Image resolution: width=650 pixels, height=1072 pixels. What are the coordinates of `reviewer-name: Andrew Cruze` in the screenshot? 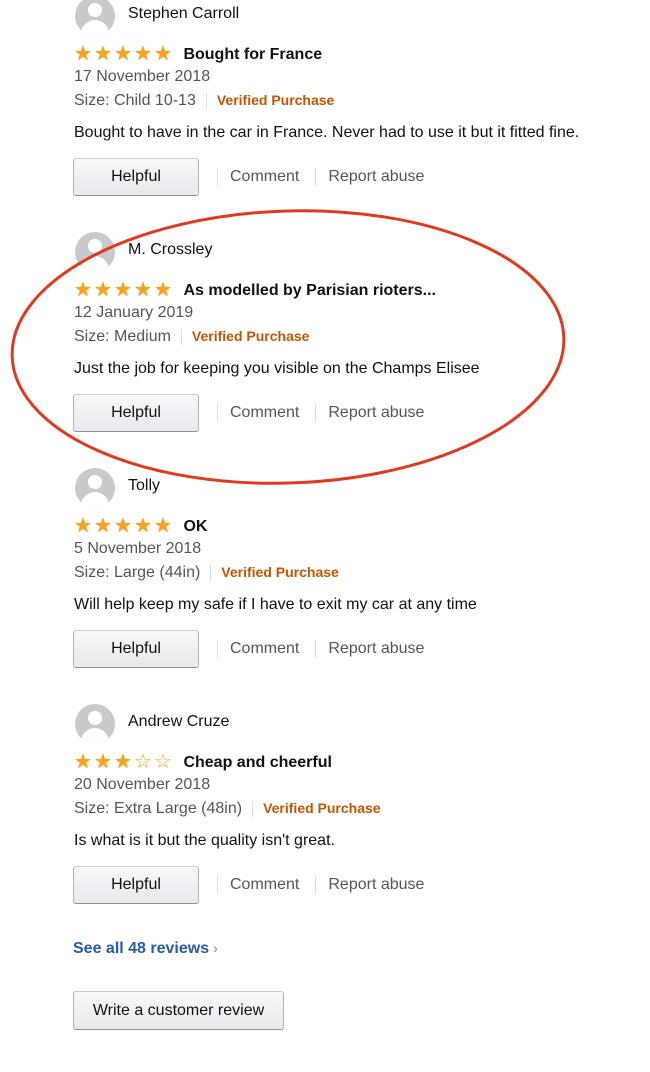 It's located at (178, 722).